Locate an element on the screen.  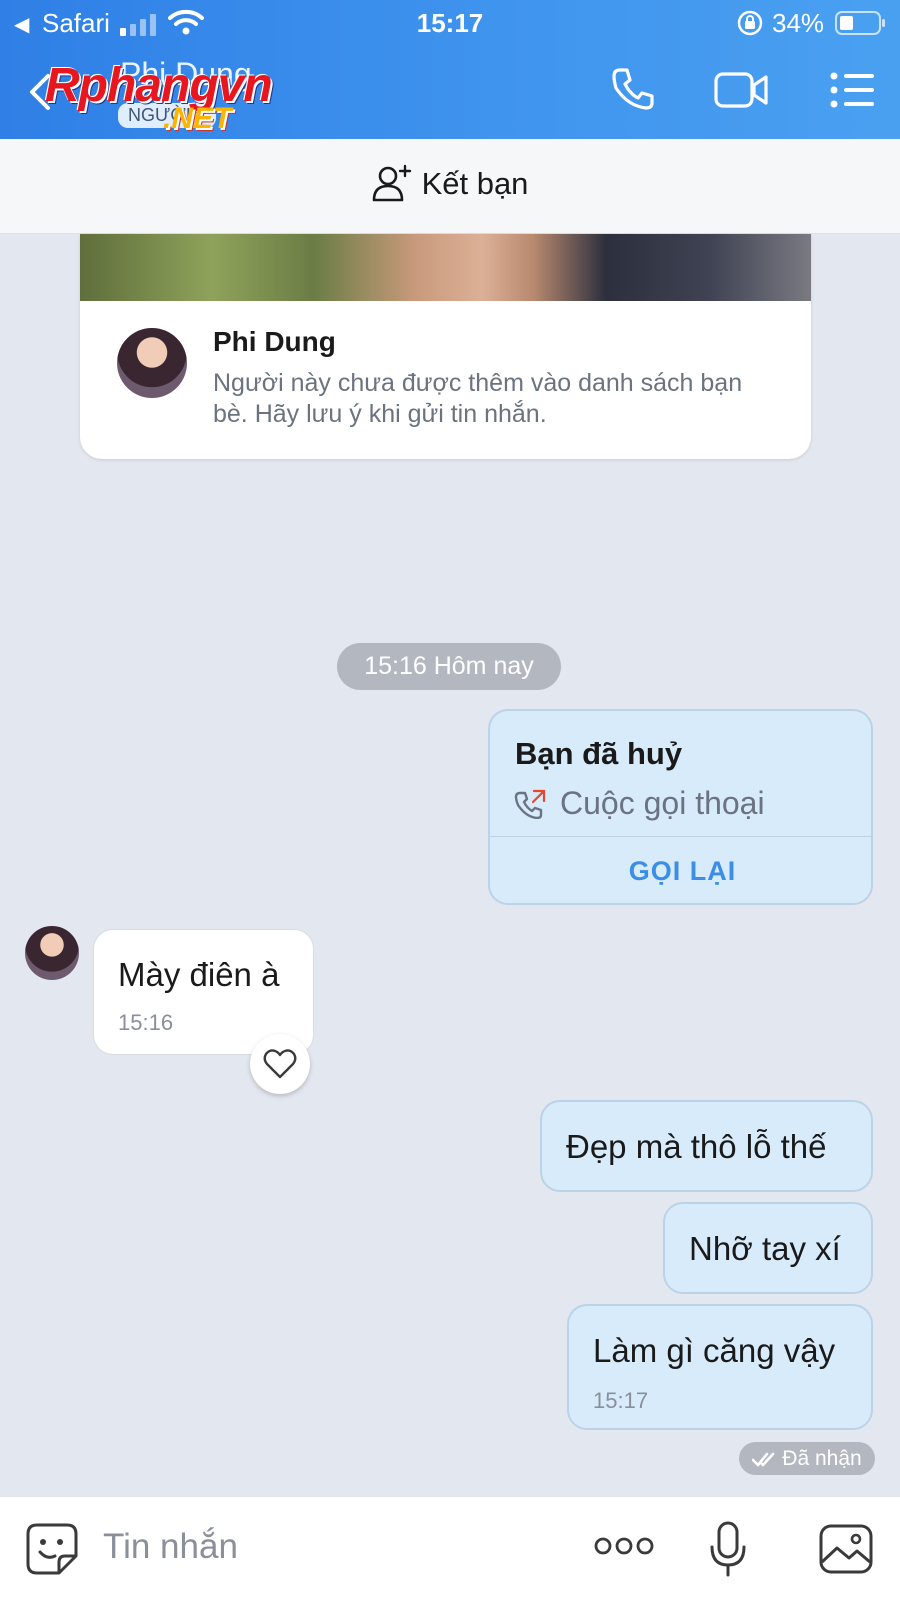
image-icon is located at coordinates (846, 1551).